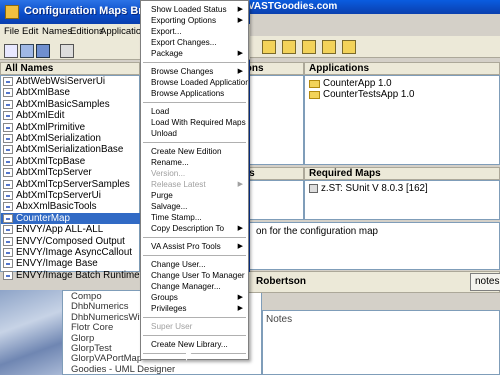 Image resolution: width=500 pixels, height=375 pixels. I want to click on config-map-item: AbtXmlPrimitive, so click(71, 127).